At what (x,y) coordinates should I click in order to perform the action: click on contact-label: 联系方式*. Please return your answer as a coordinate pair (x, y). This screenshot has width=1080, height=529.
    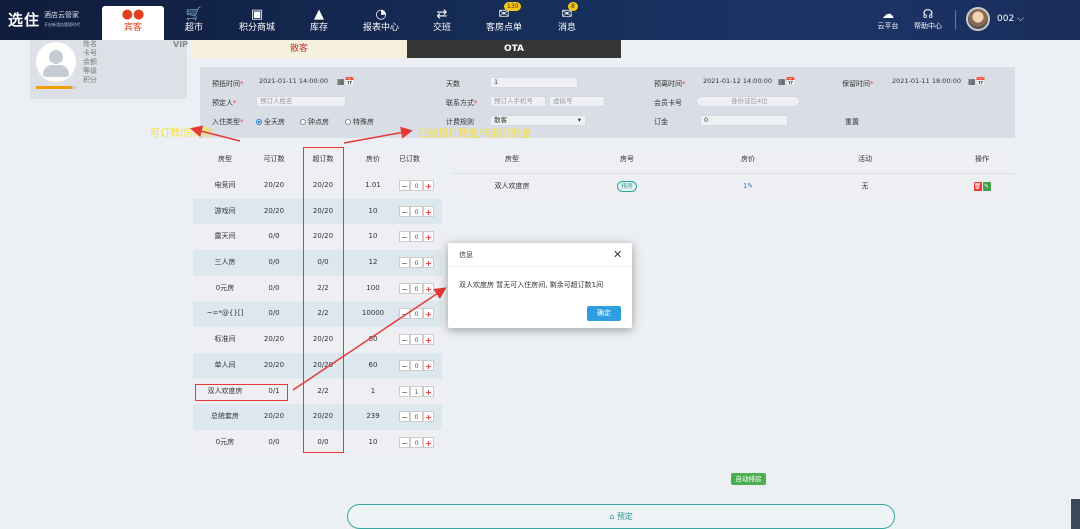
    Looking at the image, I should click on (462, 103).